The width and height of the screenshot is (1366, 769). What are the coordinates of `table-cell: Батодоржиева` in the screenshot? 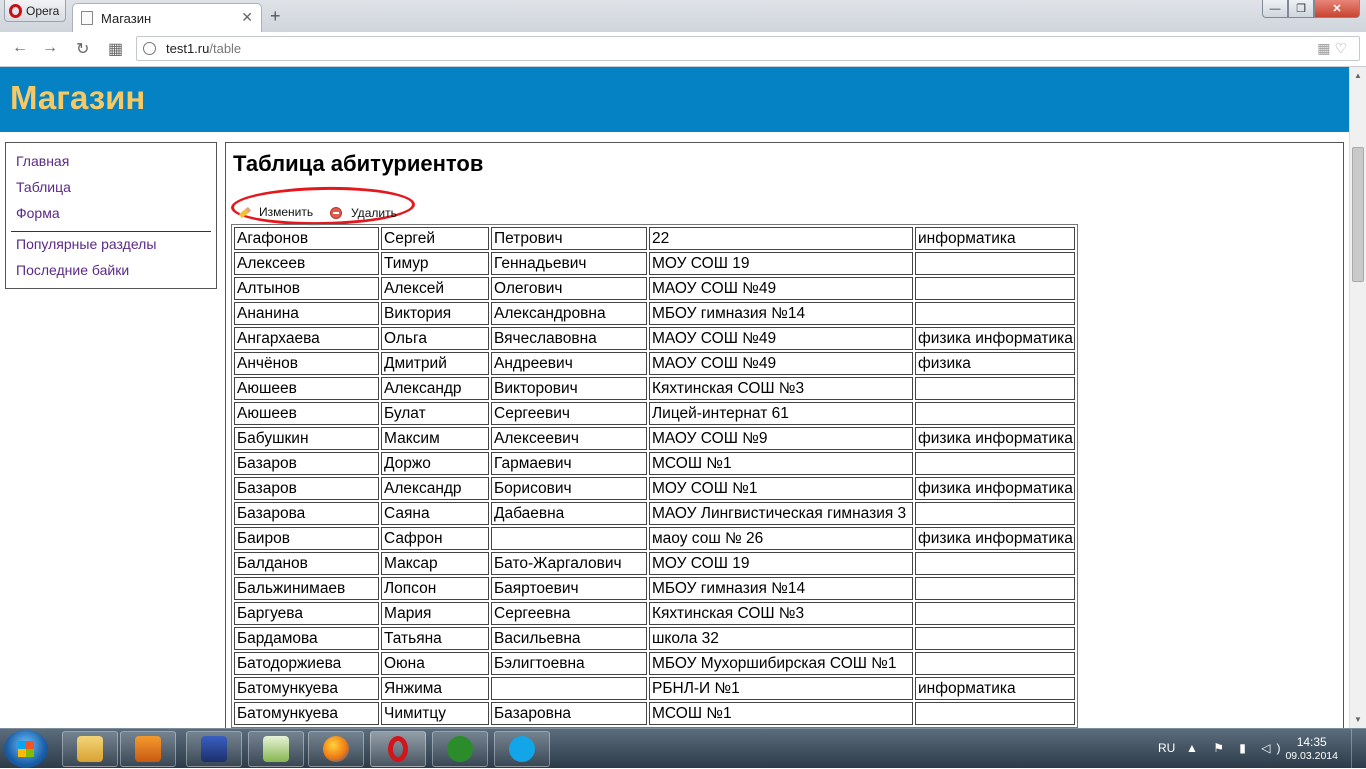 It's located at (306, 663).